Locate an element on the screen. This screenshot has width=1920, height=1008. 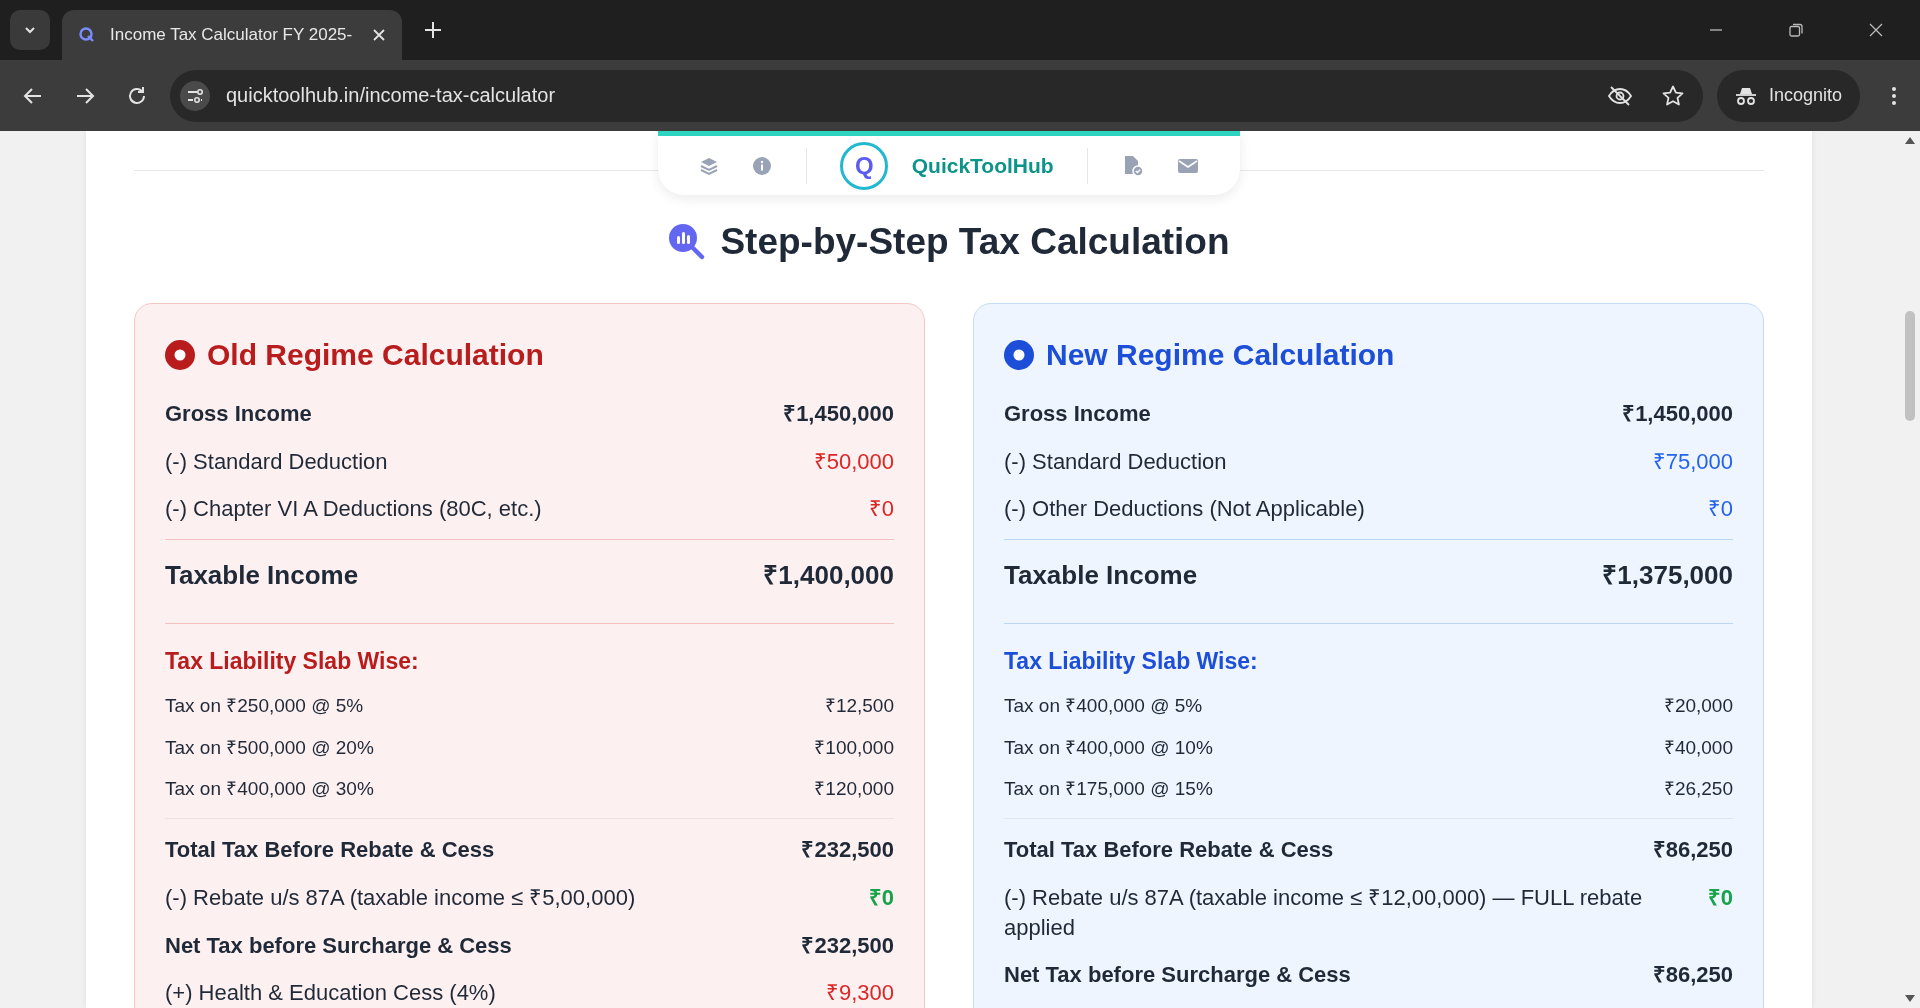
url-text: quicktoolhub.in/income-tax-calculator is located at coordinates (391, 95).